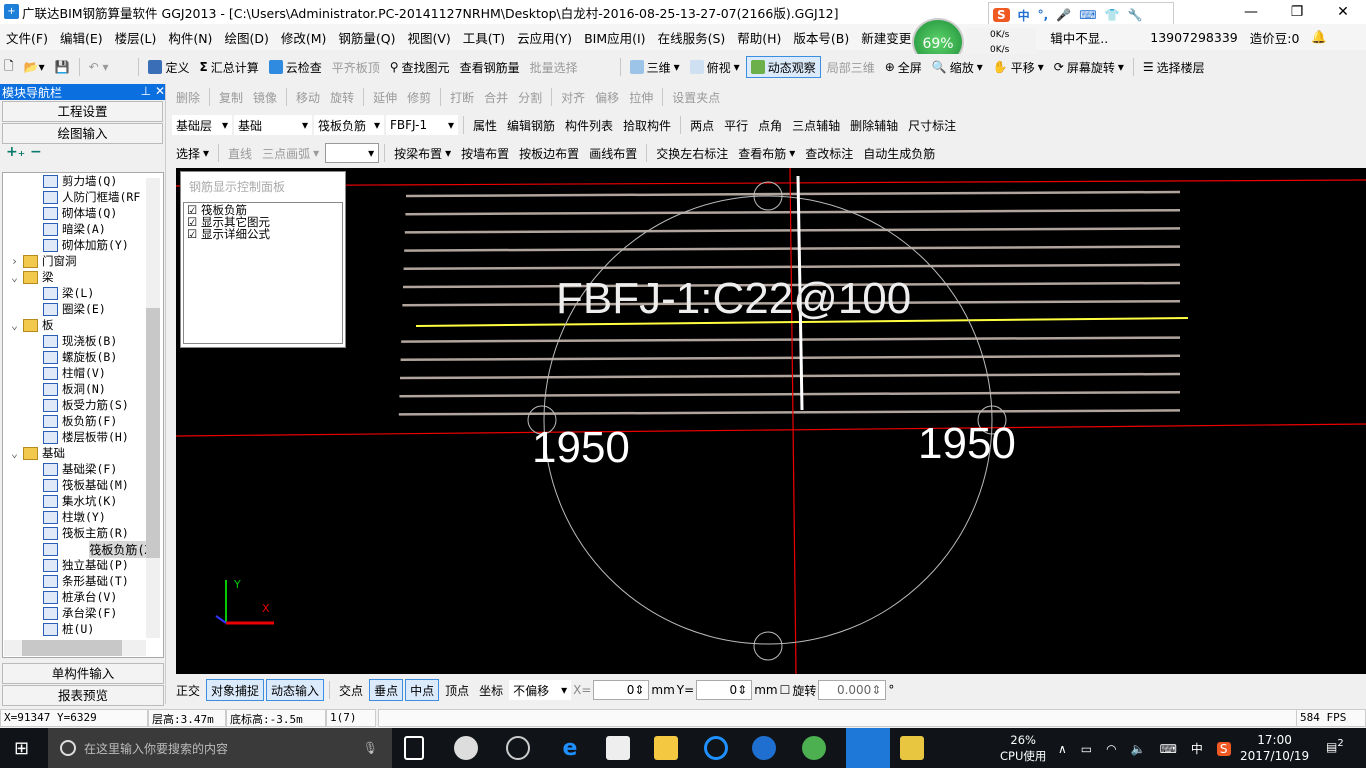 This screenshot has height=768, width=1366. What do you see at coordinates (1174, 67) in the screenshot?
I see `select-floor-button: ☰ 选择楼层` at bounding box center [1174, 67].